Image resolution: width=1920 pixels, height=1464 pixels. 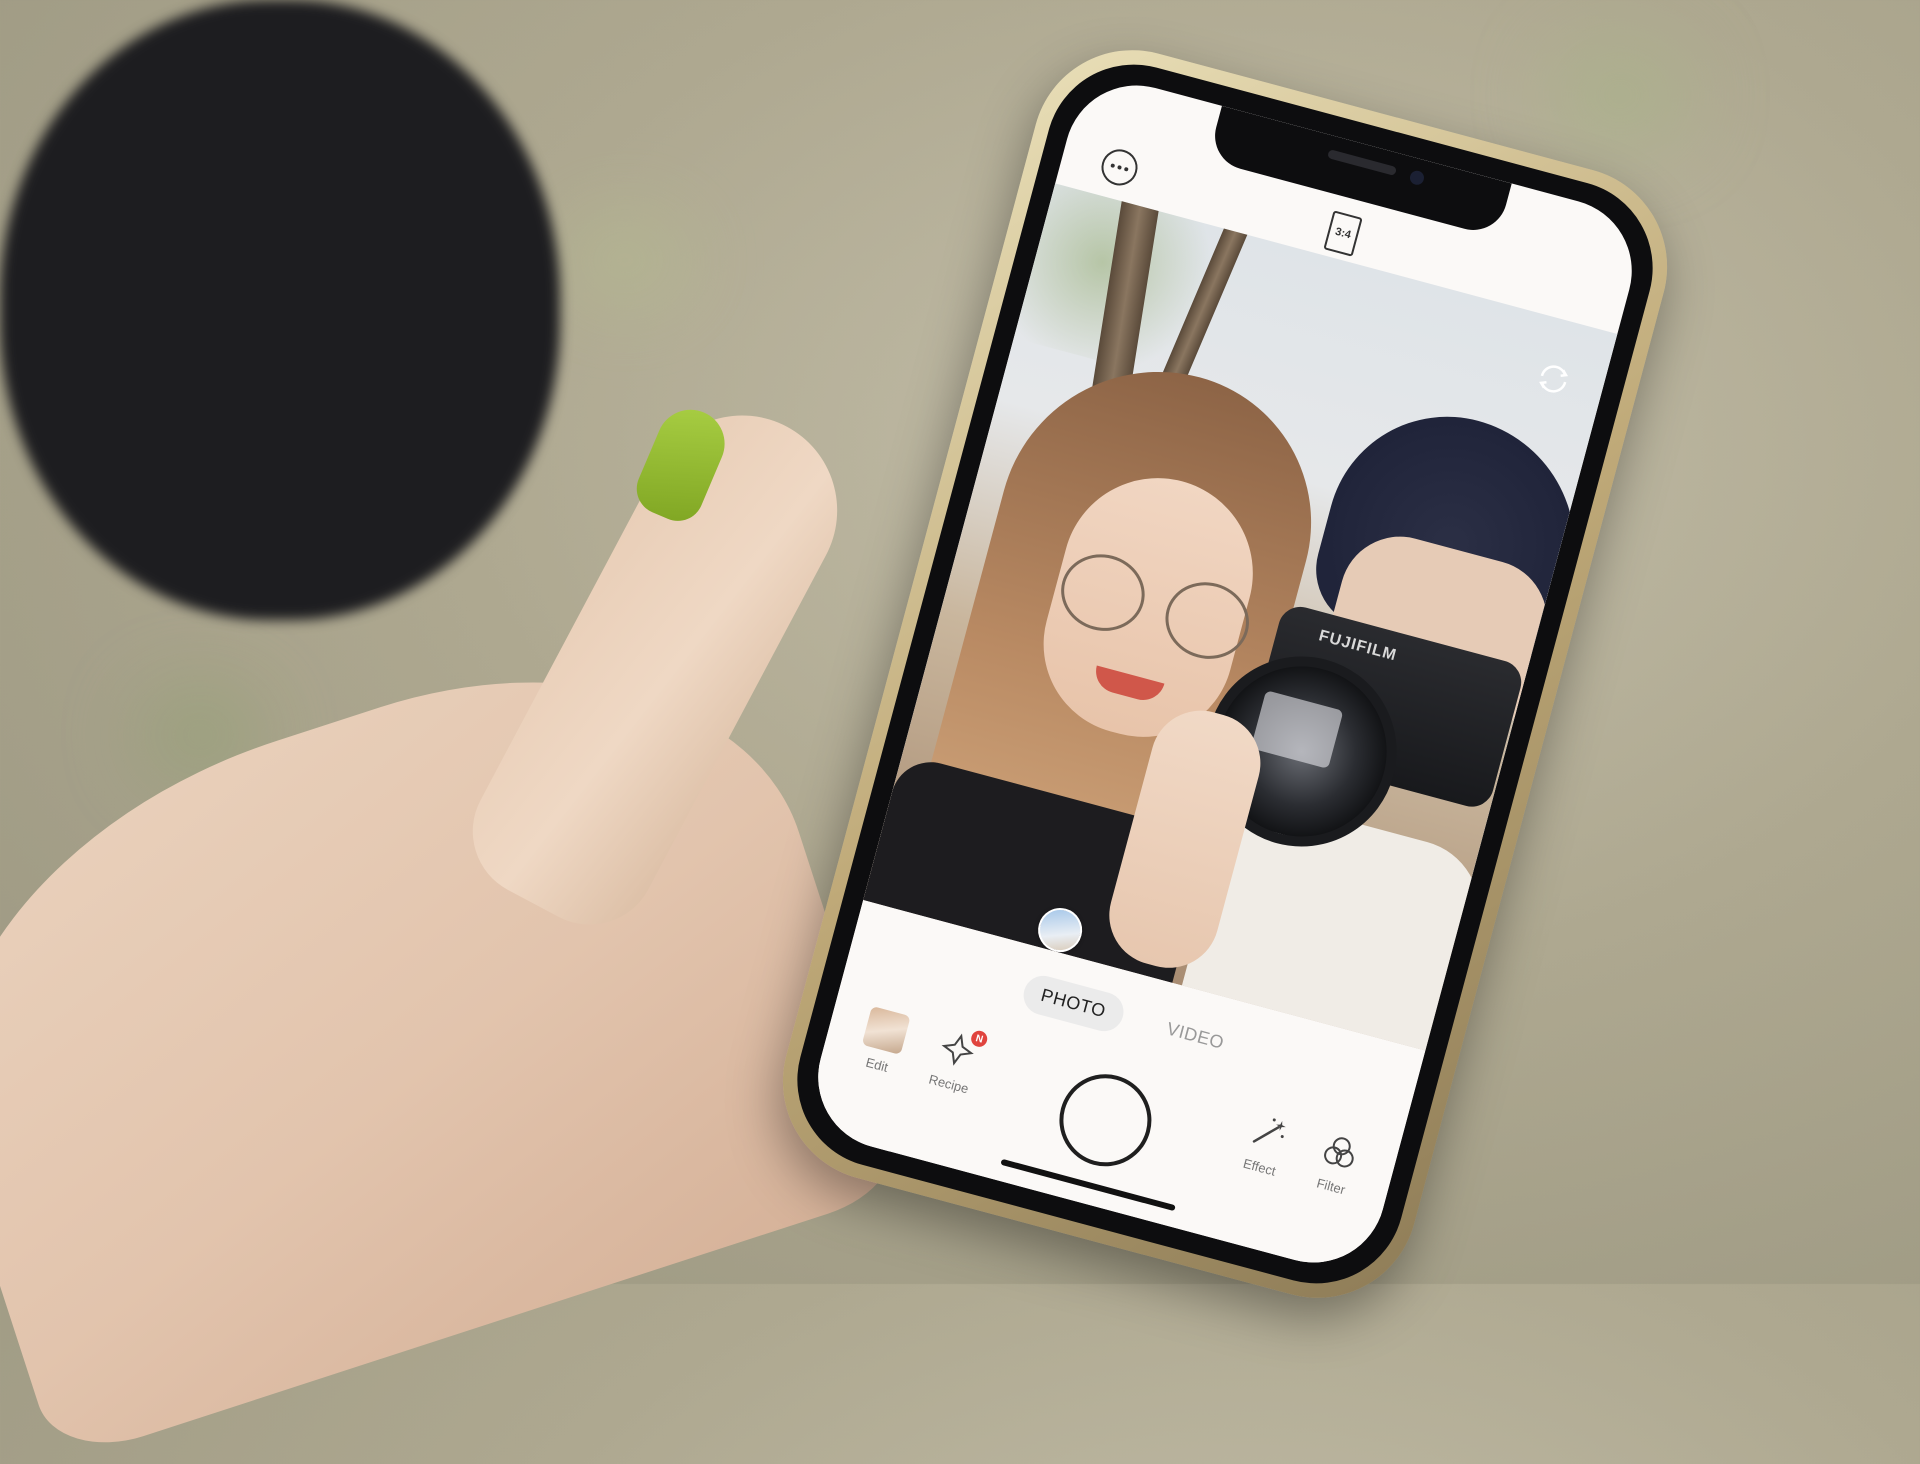 I want to click on edit-photo-thumbnail, so click(x=886, y=1030).